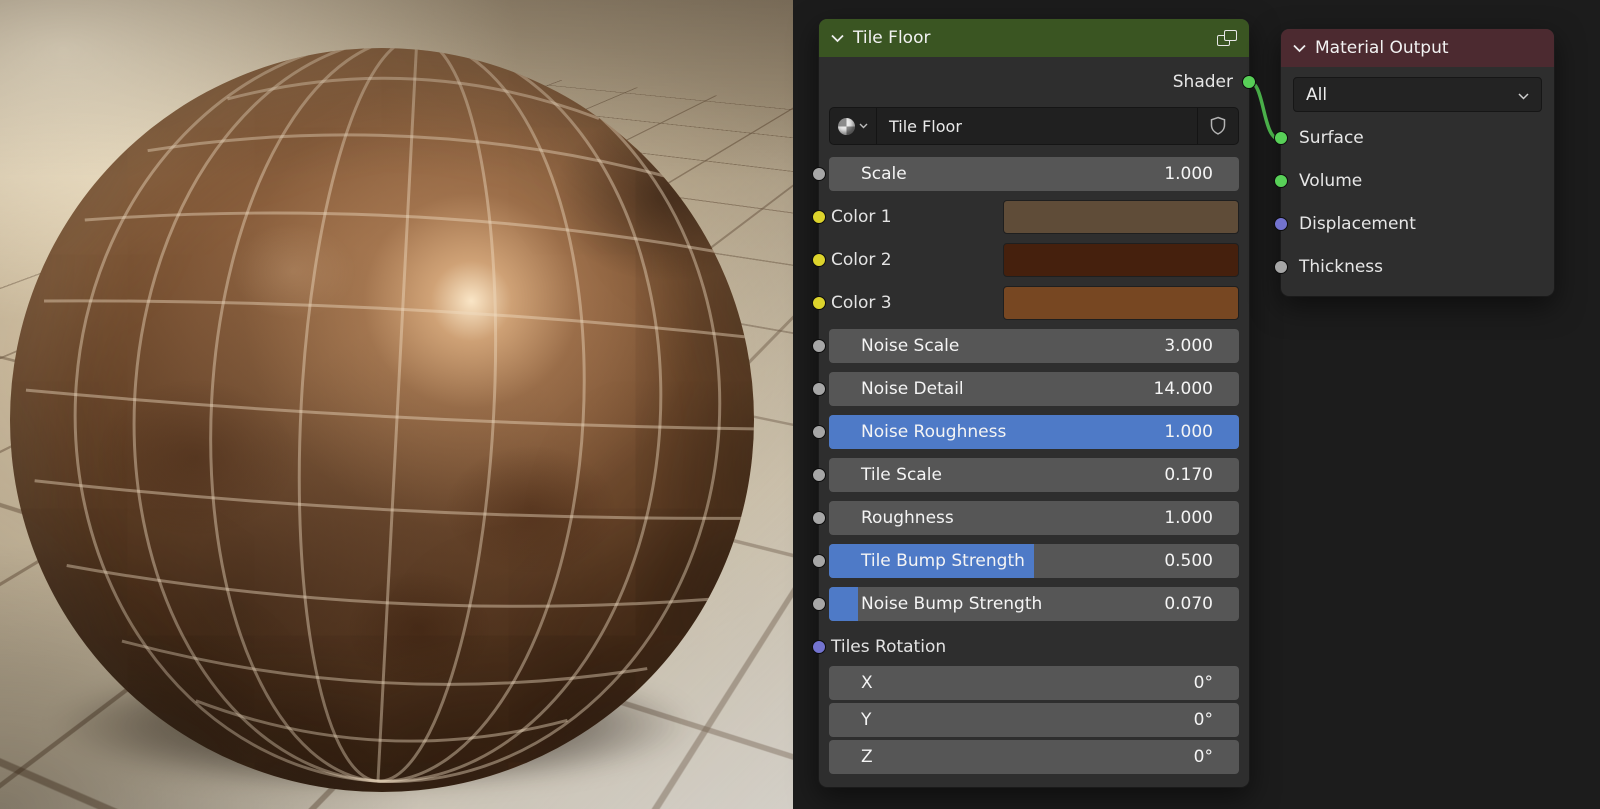 This screenshot has height=809, width=1600. Describe the element at coordinates (1034, 389) in the screenshot. I see `slider-noise-detail: Noise Detail 14.000` at that location.